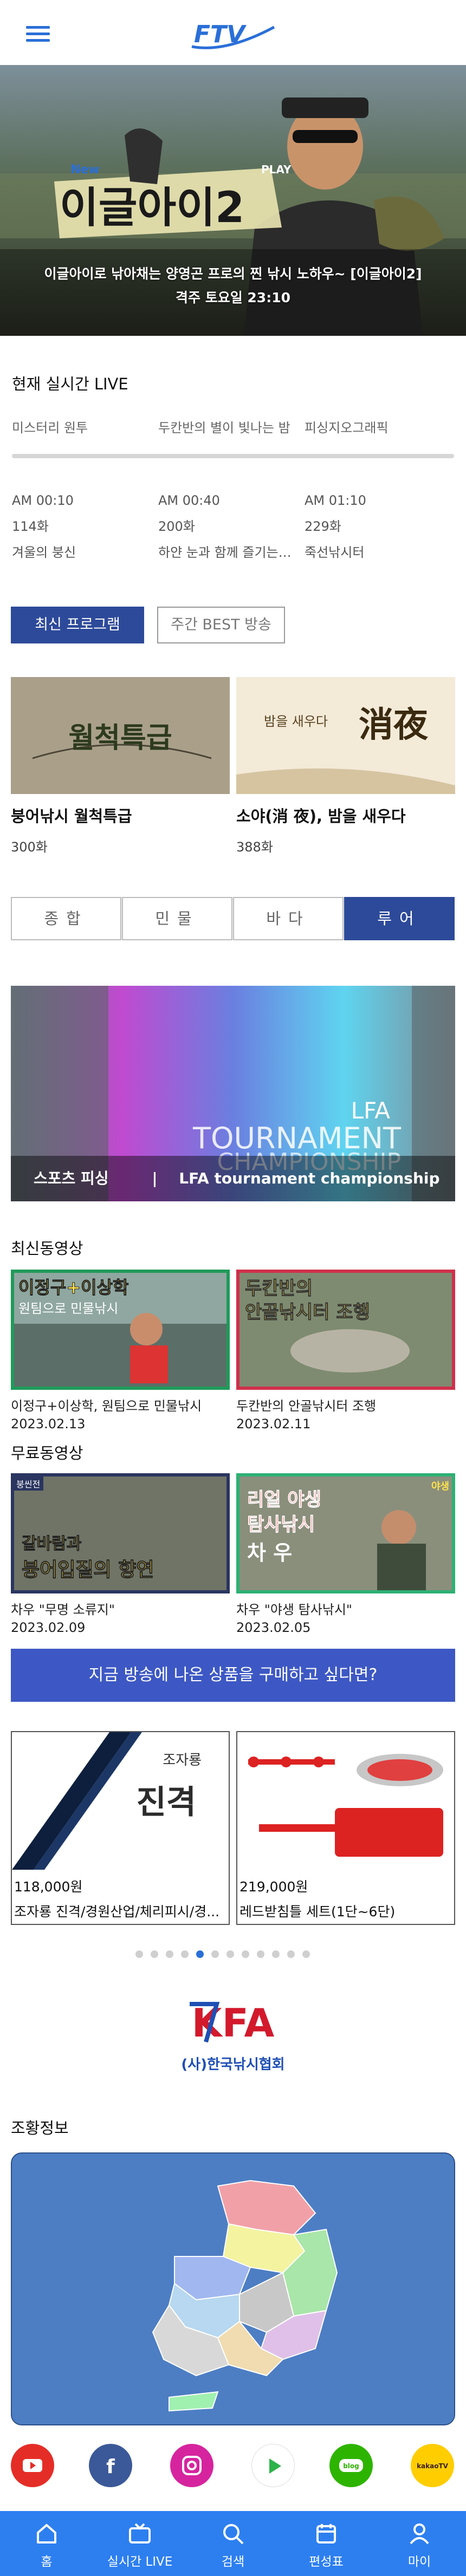 This screenshot has height=2576, width=466. I want to click on banner-caption: 스포츠 피싱 | LFA tournament championship, so click(233, 1178).